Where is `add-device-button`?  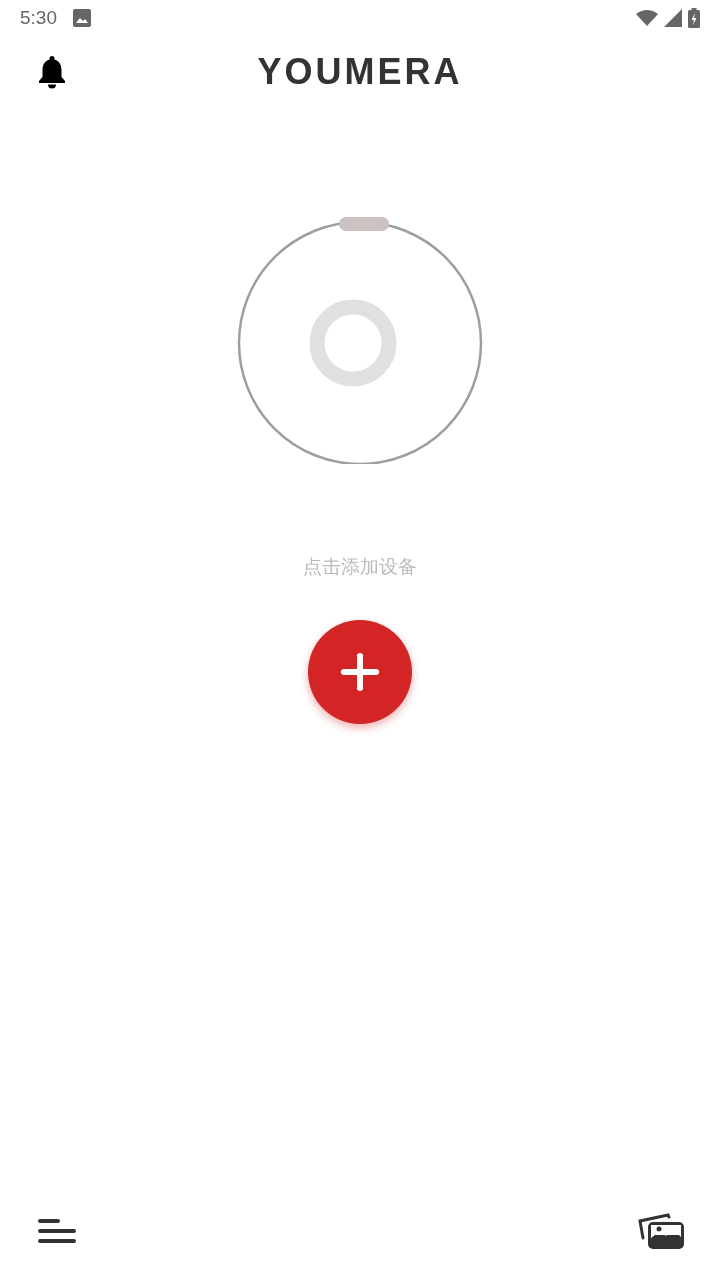 add-device-button is located at coordinates (360, 672).